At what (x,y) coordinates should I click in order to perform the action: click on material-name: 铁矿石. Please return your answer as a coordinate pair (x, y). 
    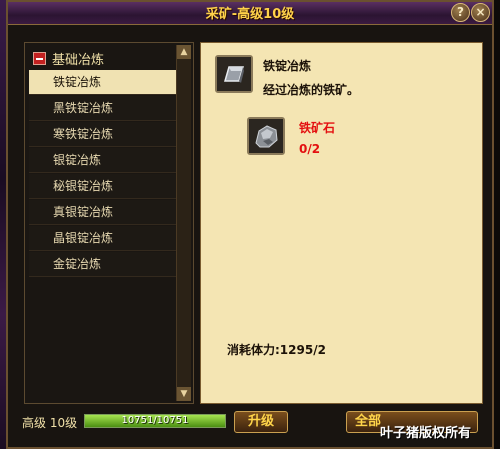
    Looking at the image, I should click on (317, 128).